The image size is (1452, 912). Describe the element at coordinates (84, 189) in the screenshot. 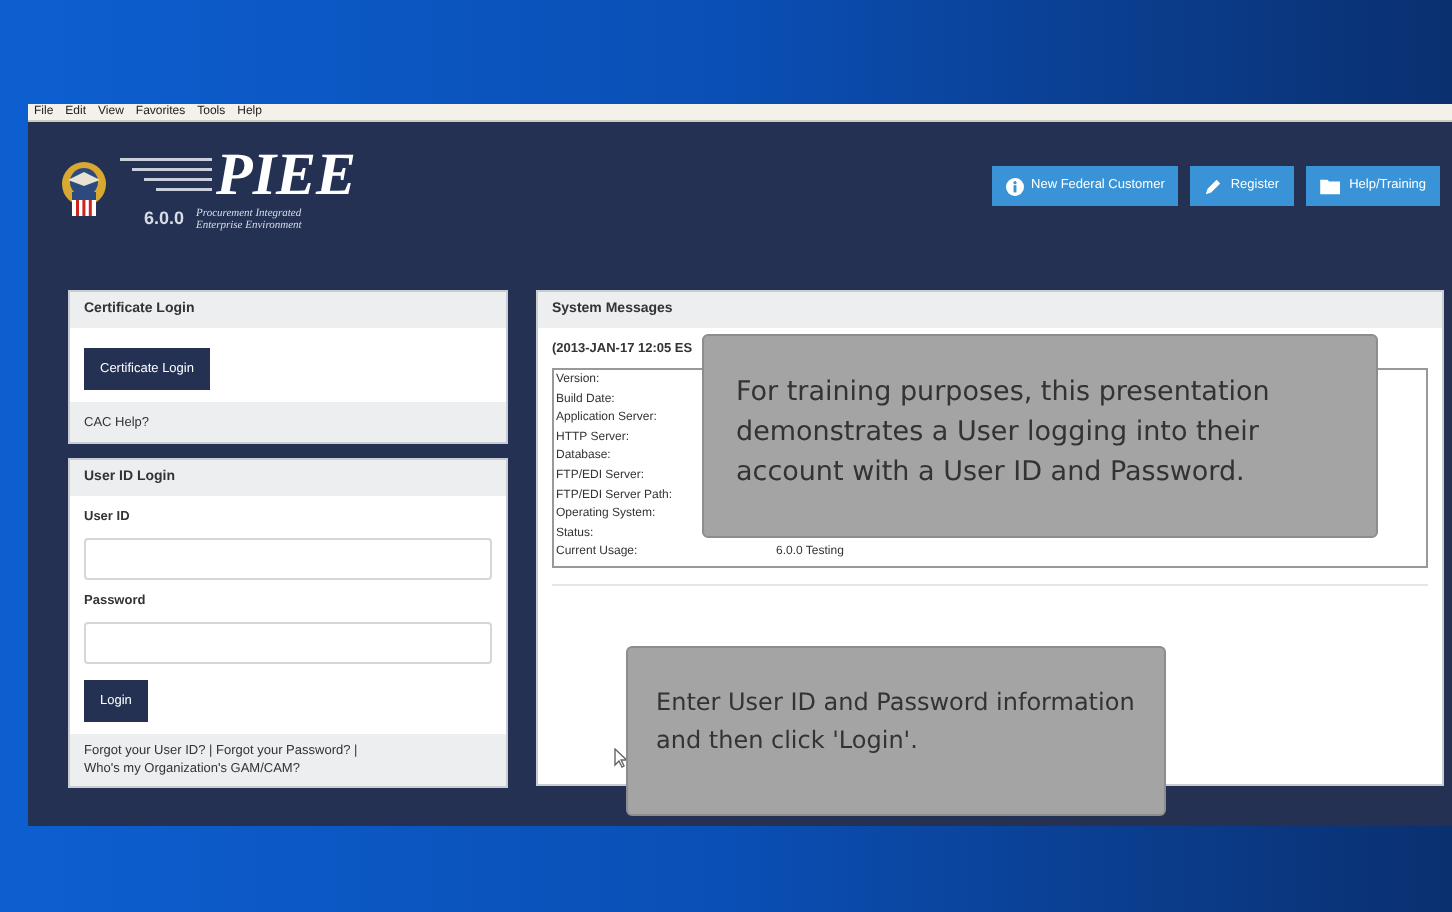

I see `eagle-seal-icon` at that location.